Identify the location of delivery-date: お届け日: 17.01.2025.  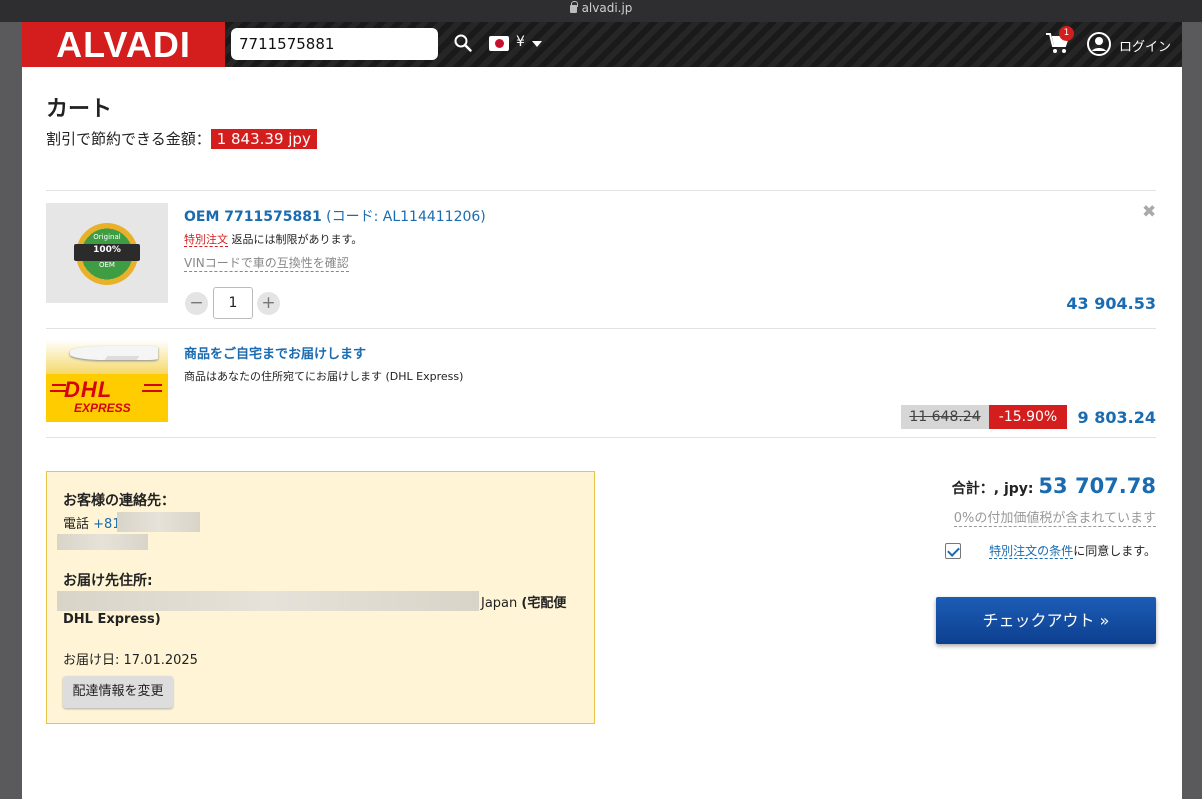
(130, 660).